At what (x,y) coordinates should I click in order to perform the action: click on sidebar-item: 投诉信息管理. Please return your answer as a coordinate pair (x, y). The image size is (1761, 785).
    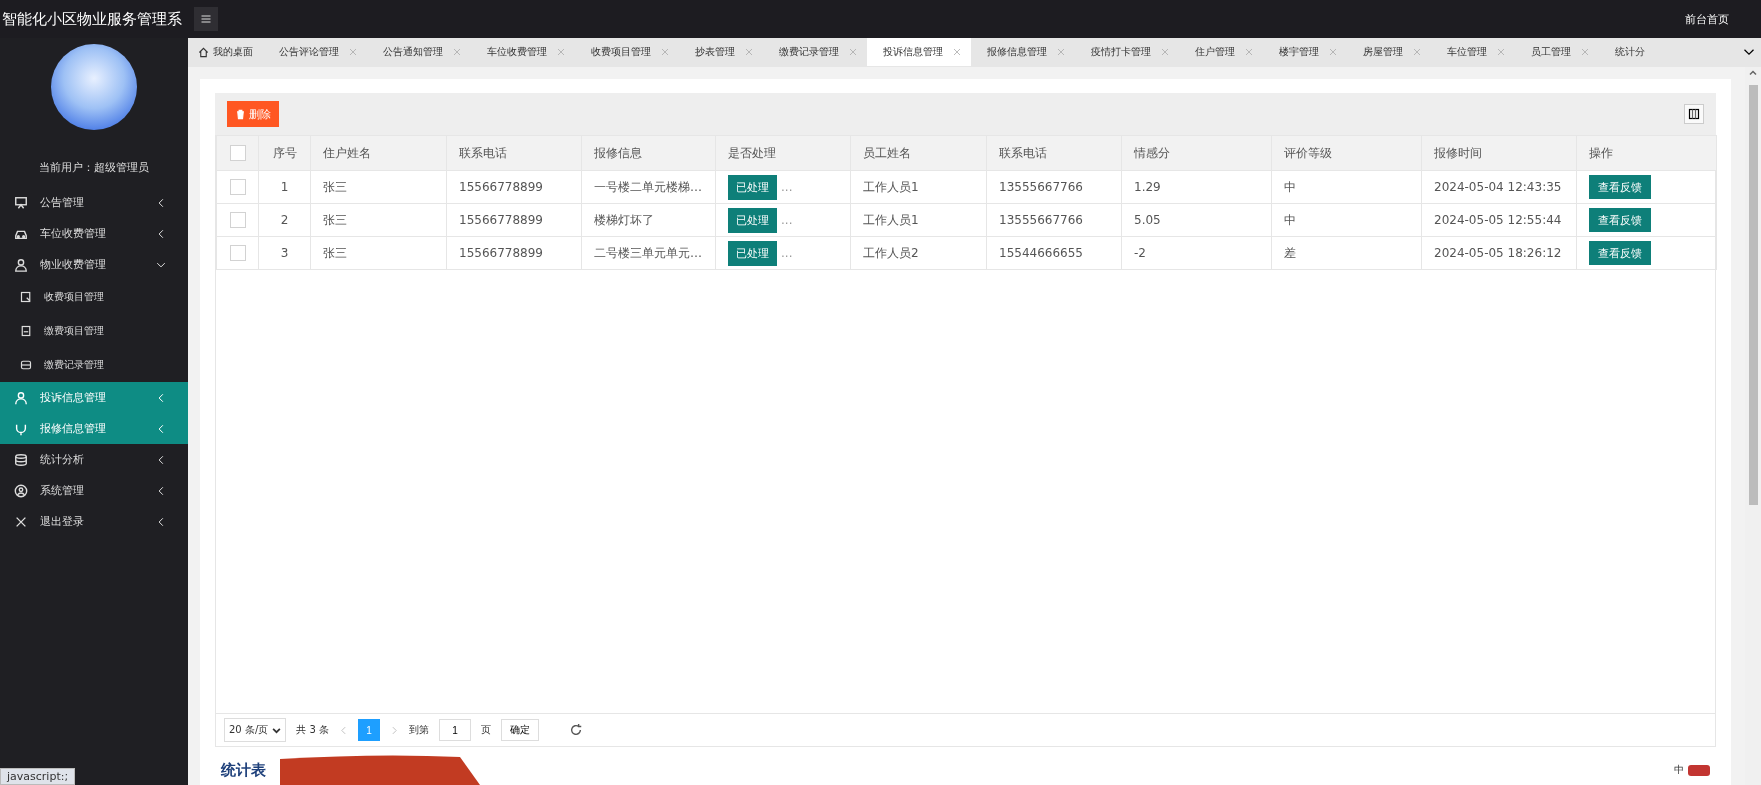
    Looking at the image, I should click on (94, 397).